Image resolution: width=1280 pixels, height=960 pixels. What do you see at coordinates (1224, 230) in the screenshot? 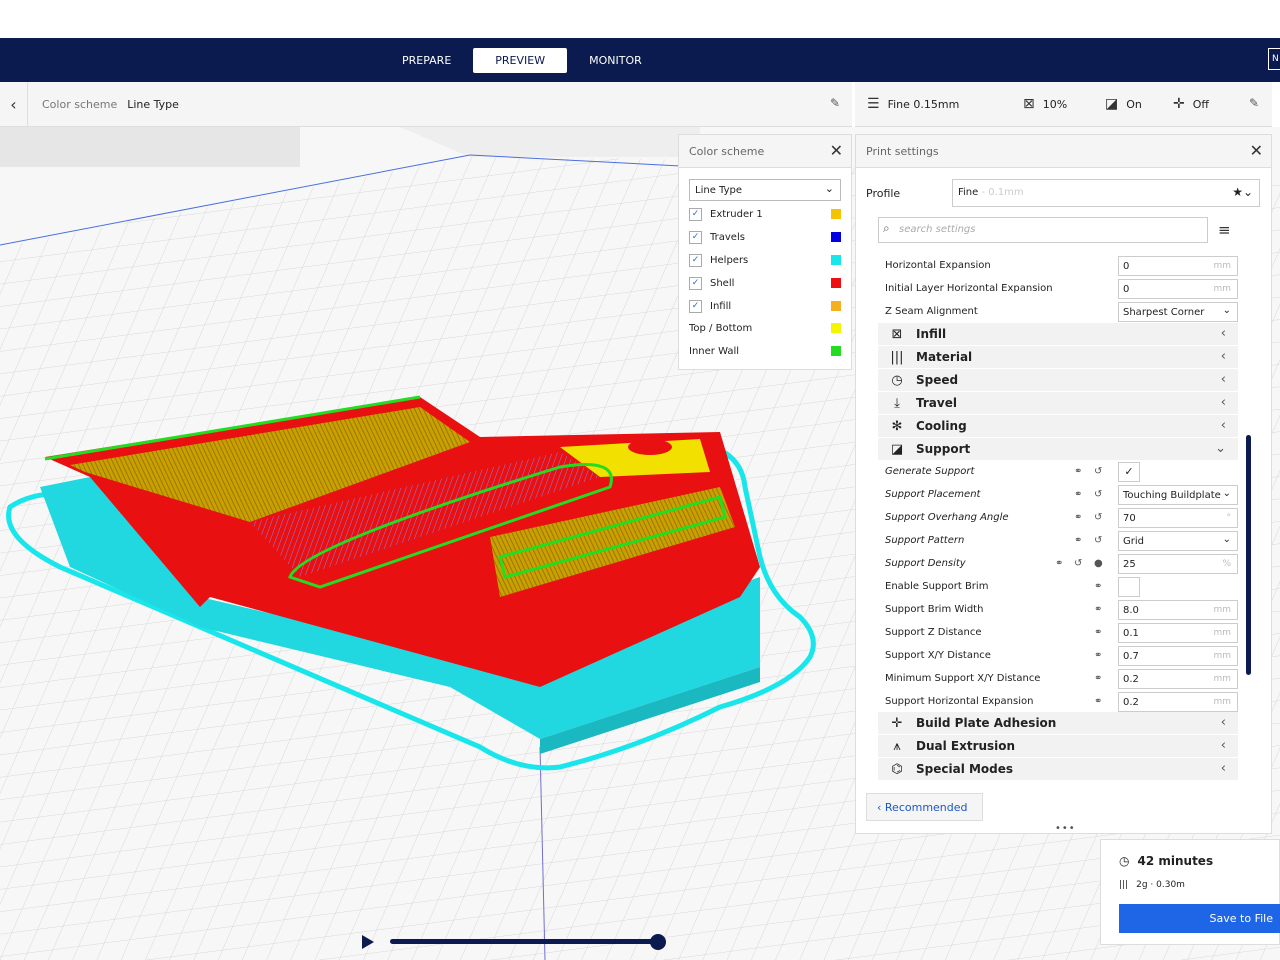
I see `settings-menu-icon: ≡` at bounding box center [1224, 230].